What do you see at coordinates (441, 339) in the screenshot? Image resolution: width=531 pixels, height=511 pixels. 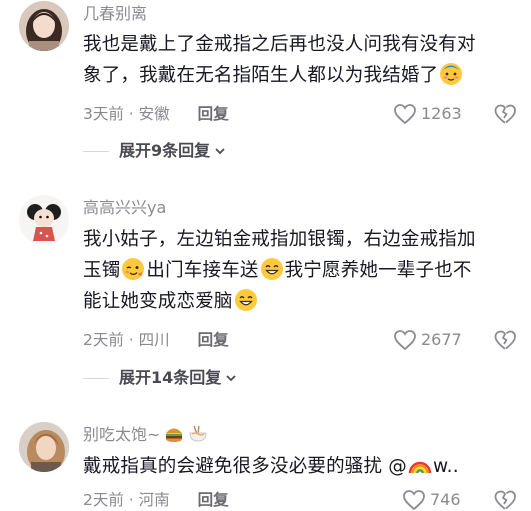 I see `like-count: 2677` at bounding box center [441, 339].